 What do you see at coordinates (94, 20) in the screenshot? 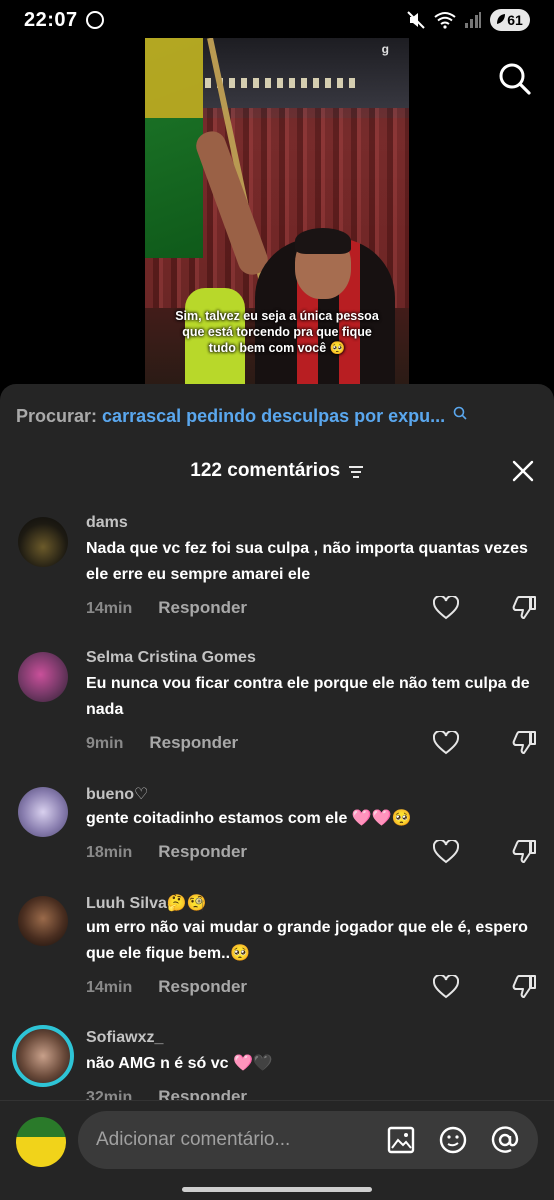
I see `whatsapp-icon` at bounding box center [94, 20].